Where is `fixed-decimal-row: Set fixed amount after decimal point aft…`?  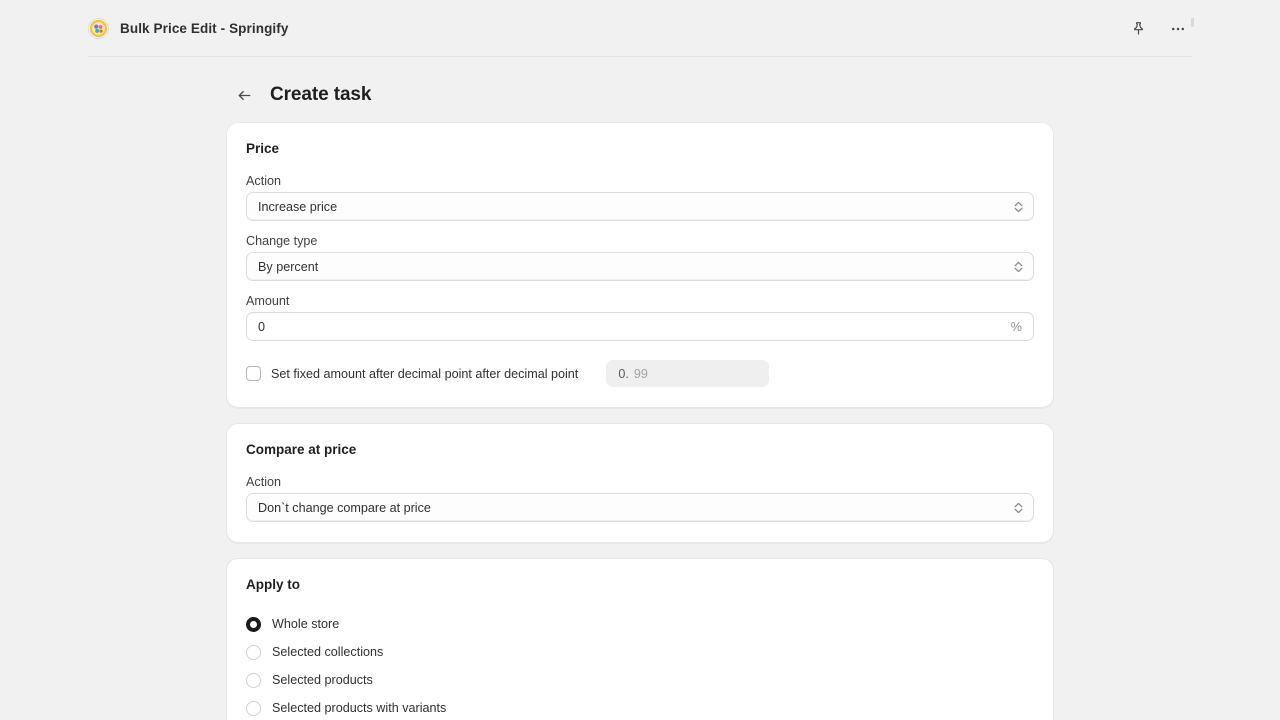 fixed-decimal-row: Set fixed amount after decimal point aft… is located at coordinates (640, 373).